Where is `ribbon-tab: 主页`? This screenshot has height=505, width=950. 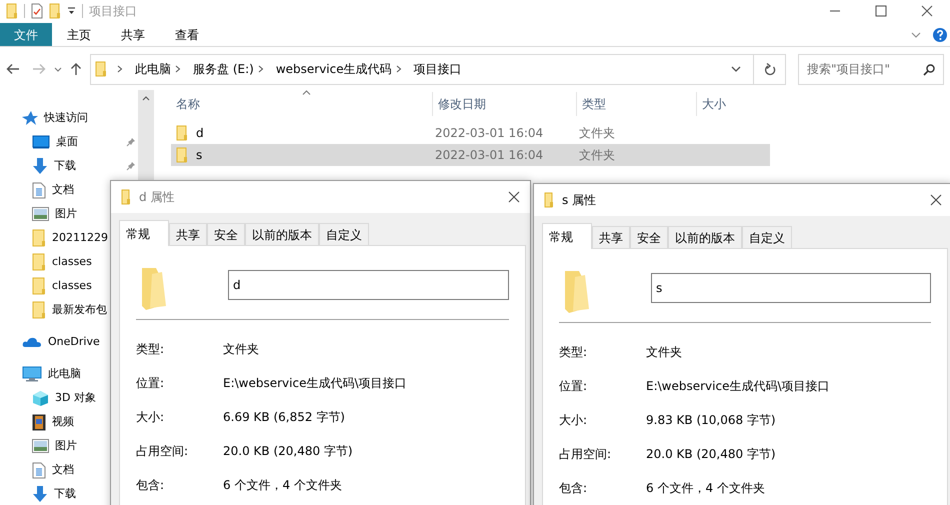 ribbon-tab: 主页 is located at coordinates (79, 34).